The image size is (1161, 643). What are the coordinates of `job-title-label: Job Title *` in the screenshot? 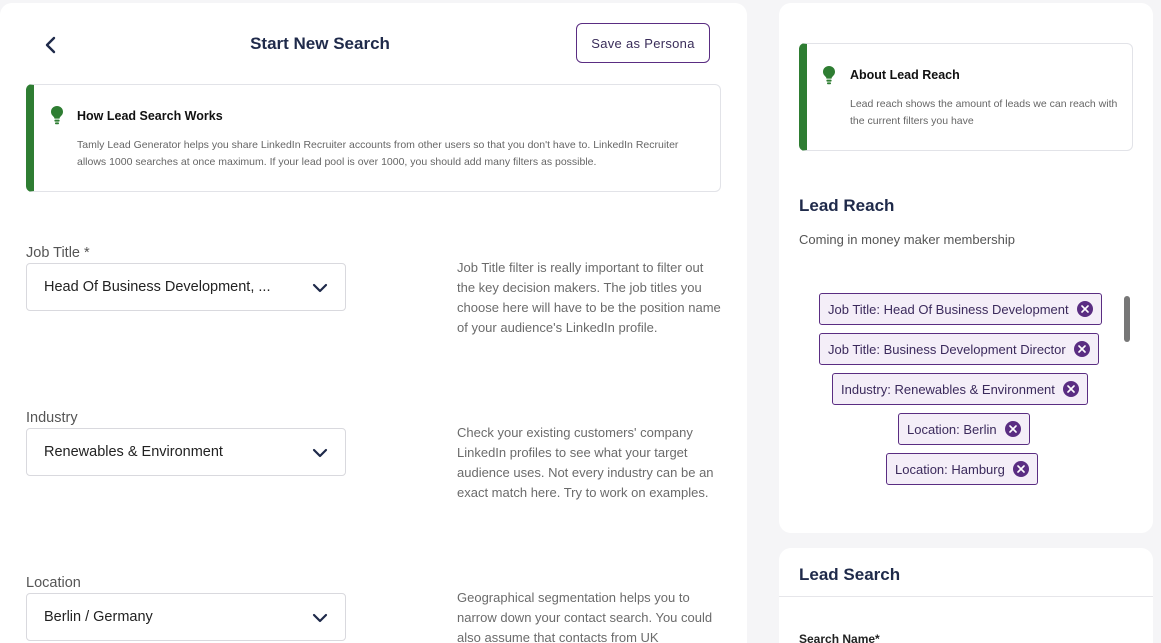 It's located at (58, 253).